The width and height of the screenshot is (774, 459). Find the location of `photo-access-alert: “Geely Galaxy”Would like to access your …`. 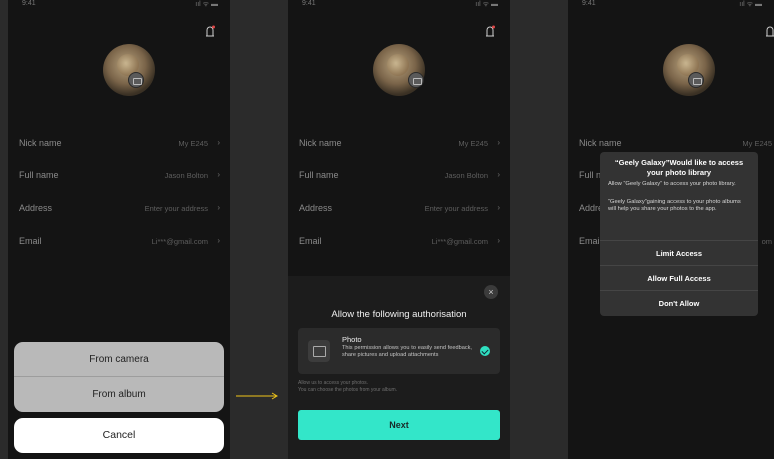

photo-access-alert: “Geely Galaxy”Would like to access your … is located at coordinates (679, 234).